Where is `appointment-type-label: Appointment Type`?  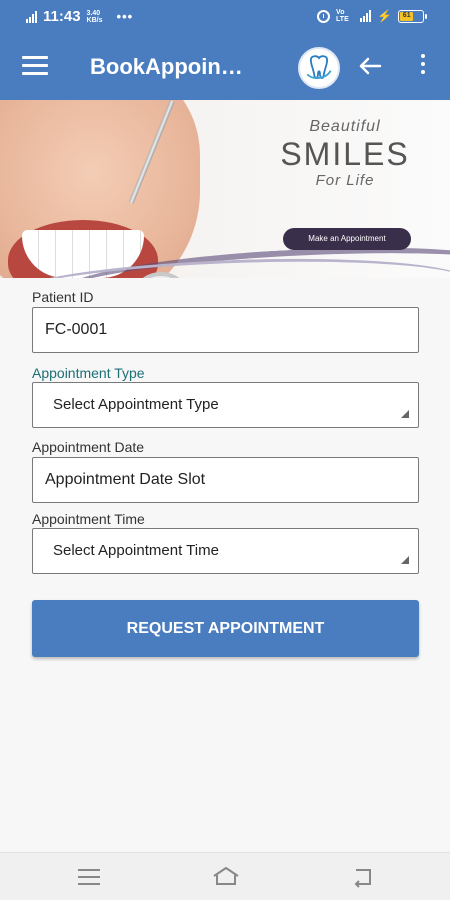 appointment-type-label: Appointment Type is located at coordinates (88, 373).